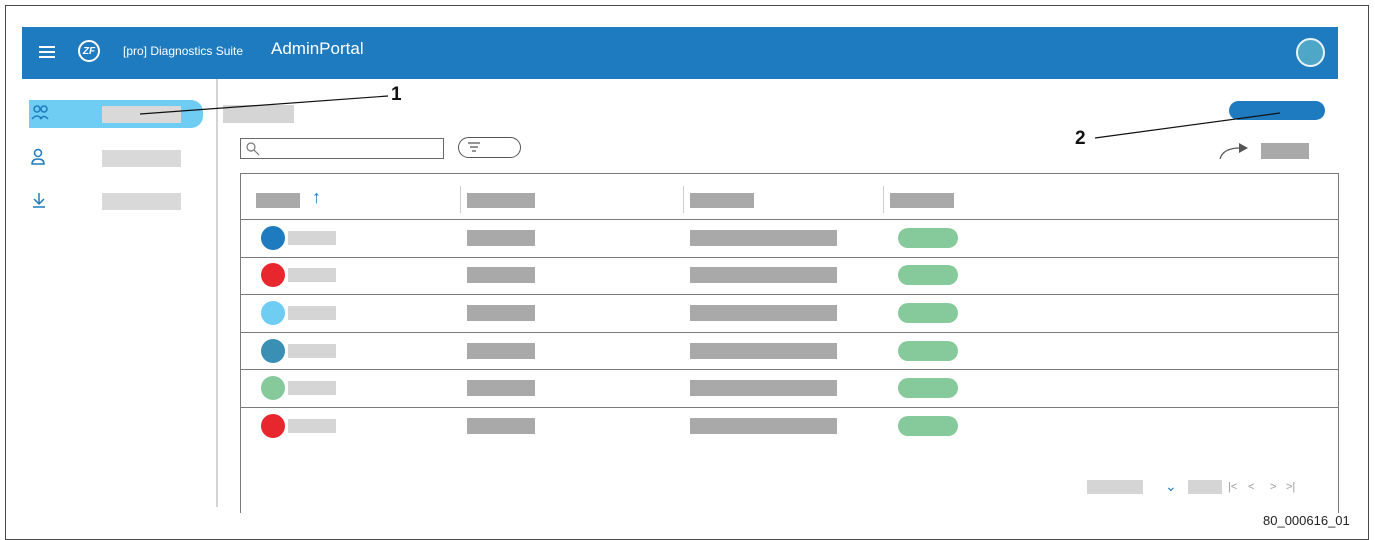 The image size is (1375, 540). Describe the element at coordinates (1306, 520) in the screenshot. I see `figure-code: 80_000616_01` at that location.